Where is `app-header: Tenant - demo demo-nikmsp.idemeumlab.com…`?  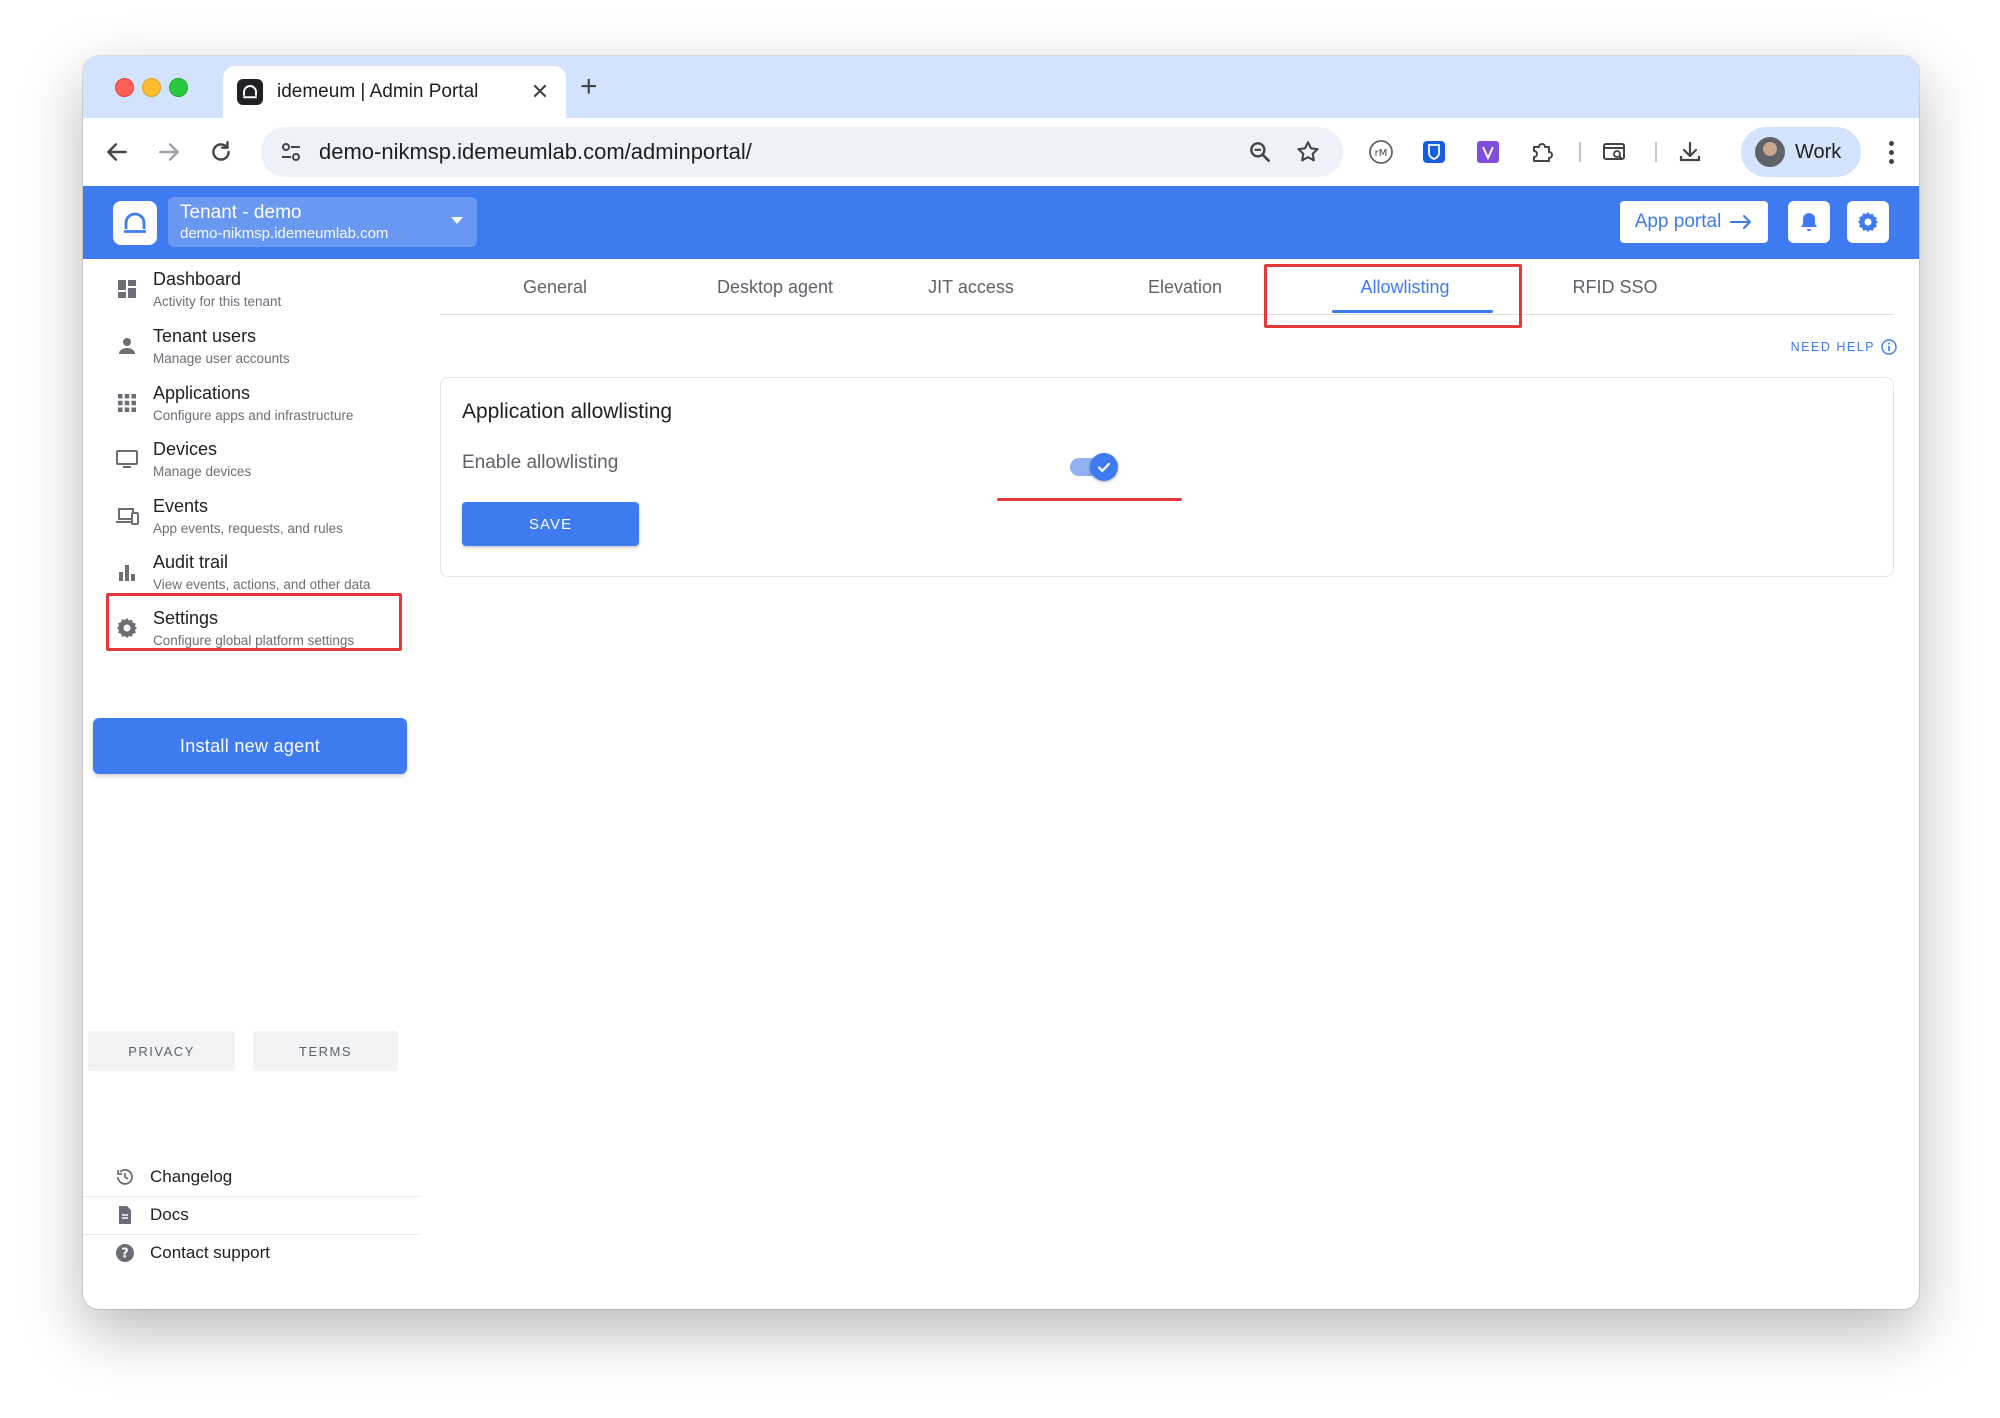 app-header: Tenant - demo demo-nikmsp.idemeumlab.com… is located at coordinates (1001, 222).